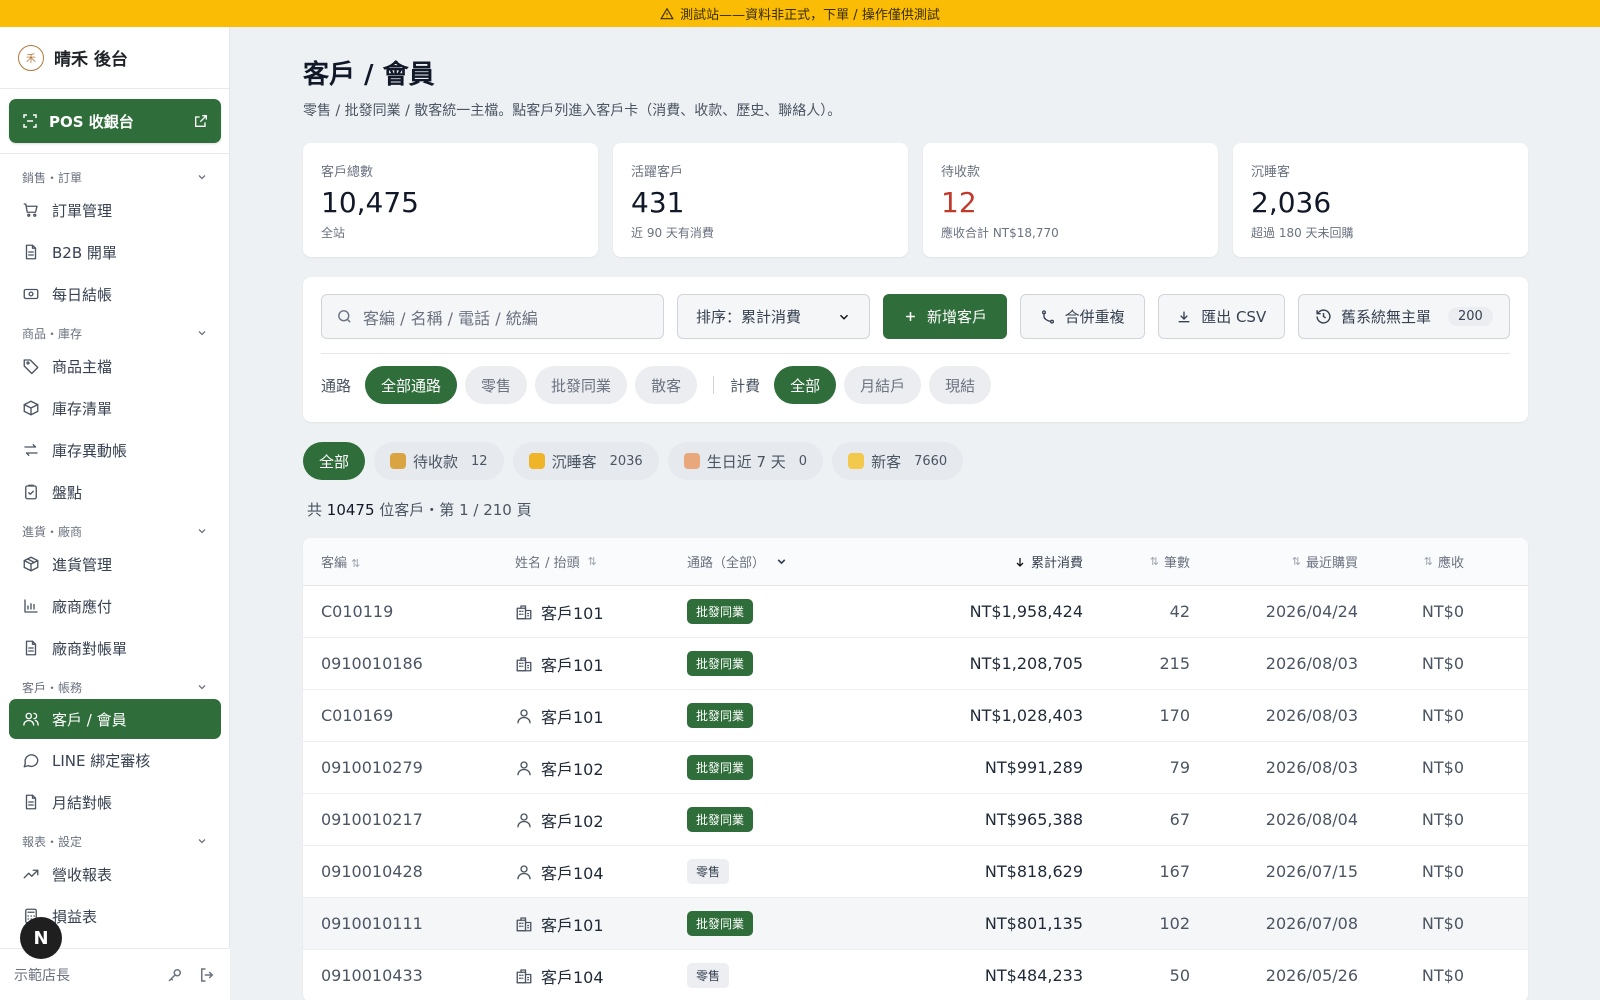 The width and height of the screenshot is (1600, 1000). What do you see at coordinates (536, 461) in the screenshot?
I see `segment-emoji-icon` at bounding box center [536, 461].